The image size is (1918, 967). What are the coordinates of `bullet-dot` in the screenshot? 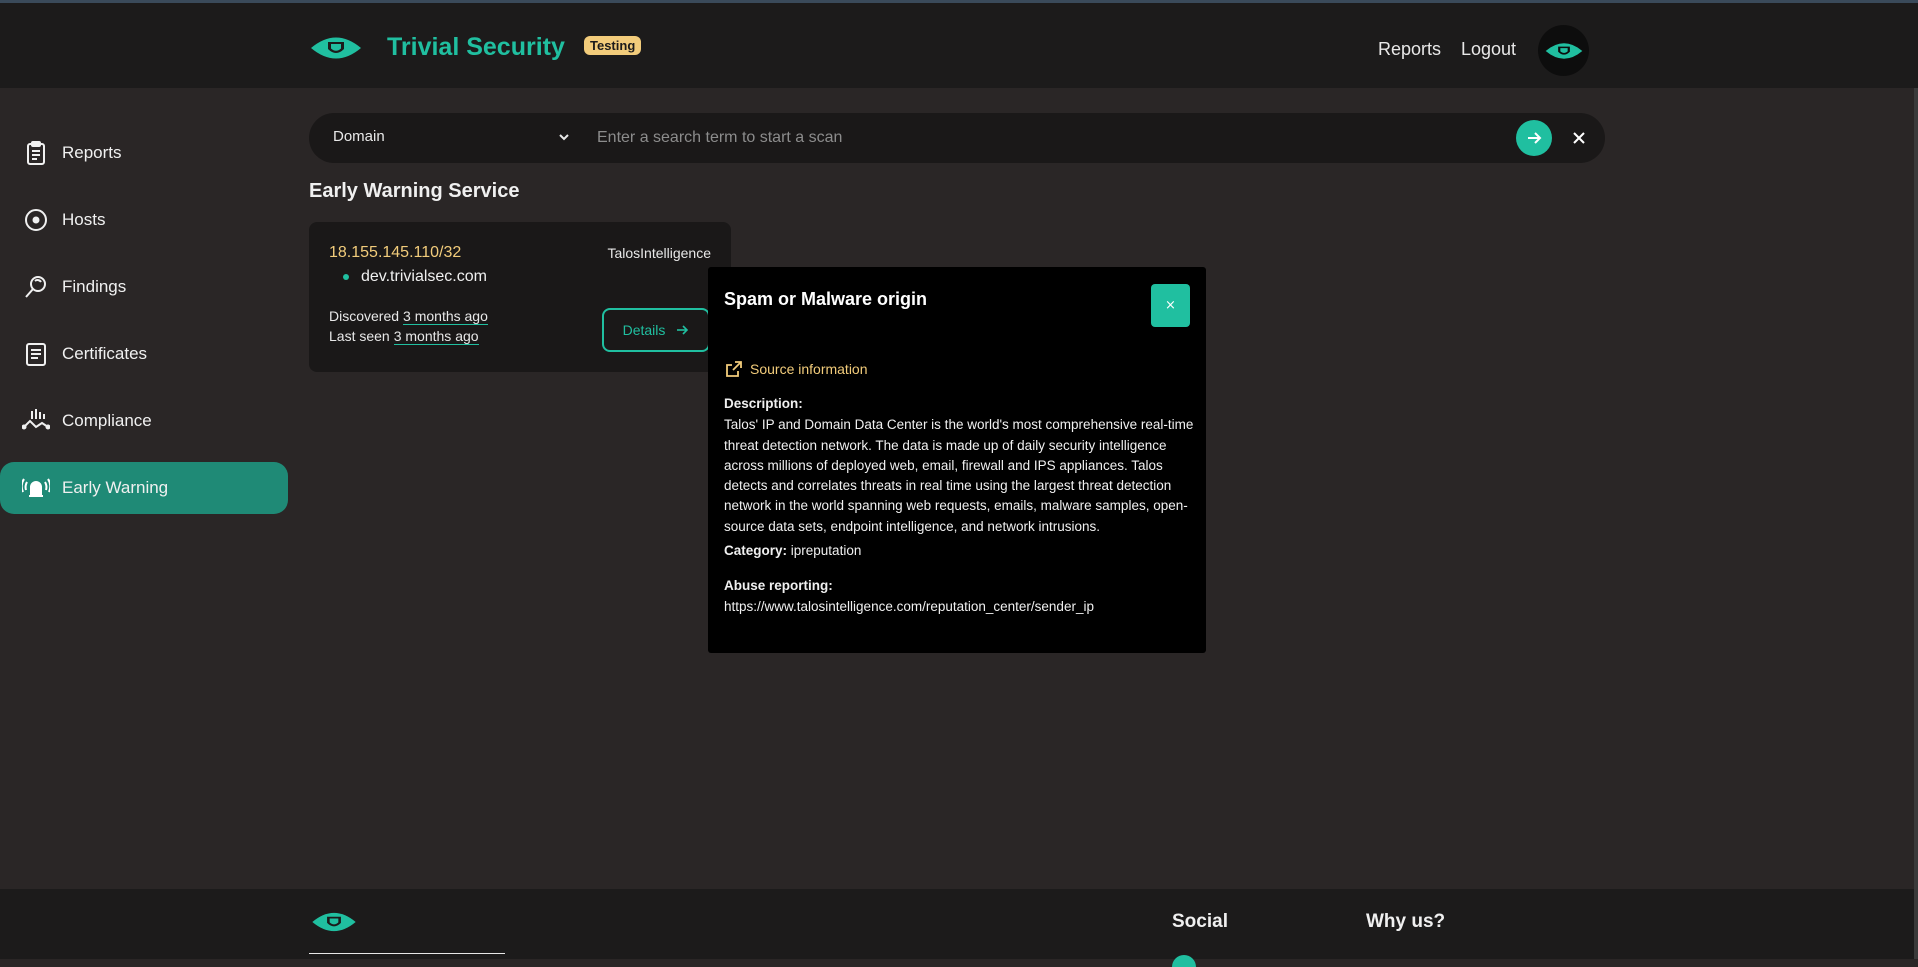 It's located at (346, 277).